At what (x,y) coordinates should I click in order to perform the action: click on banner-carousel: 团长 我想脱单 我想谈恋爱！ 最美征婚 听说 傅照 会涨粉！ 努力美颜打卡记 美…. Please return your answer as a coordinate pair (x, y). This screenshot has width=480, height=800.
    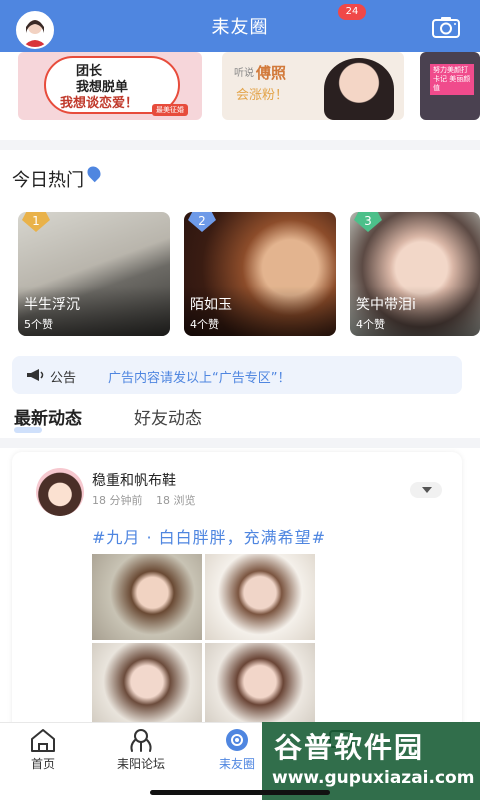
    Looking at the image, I should click on (240, 93).